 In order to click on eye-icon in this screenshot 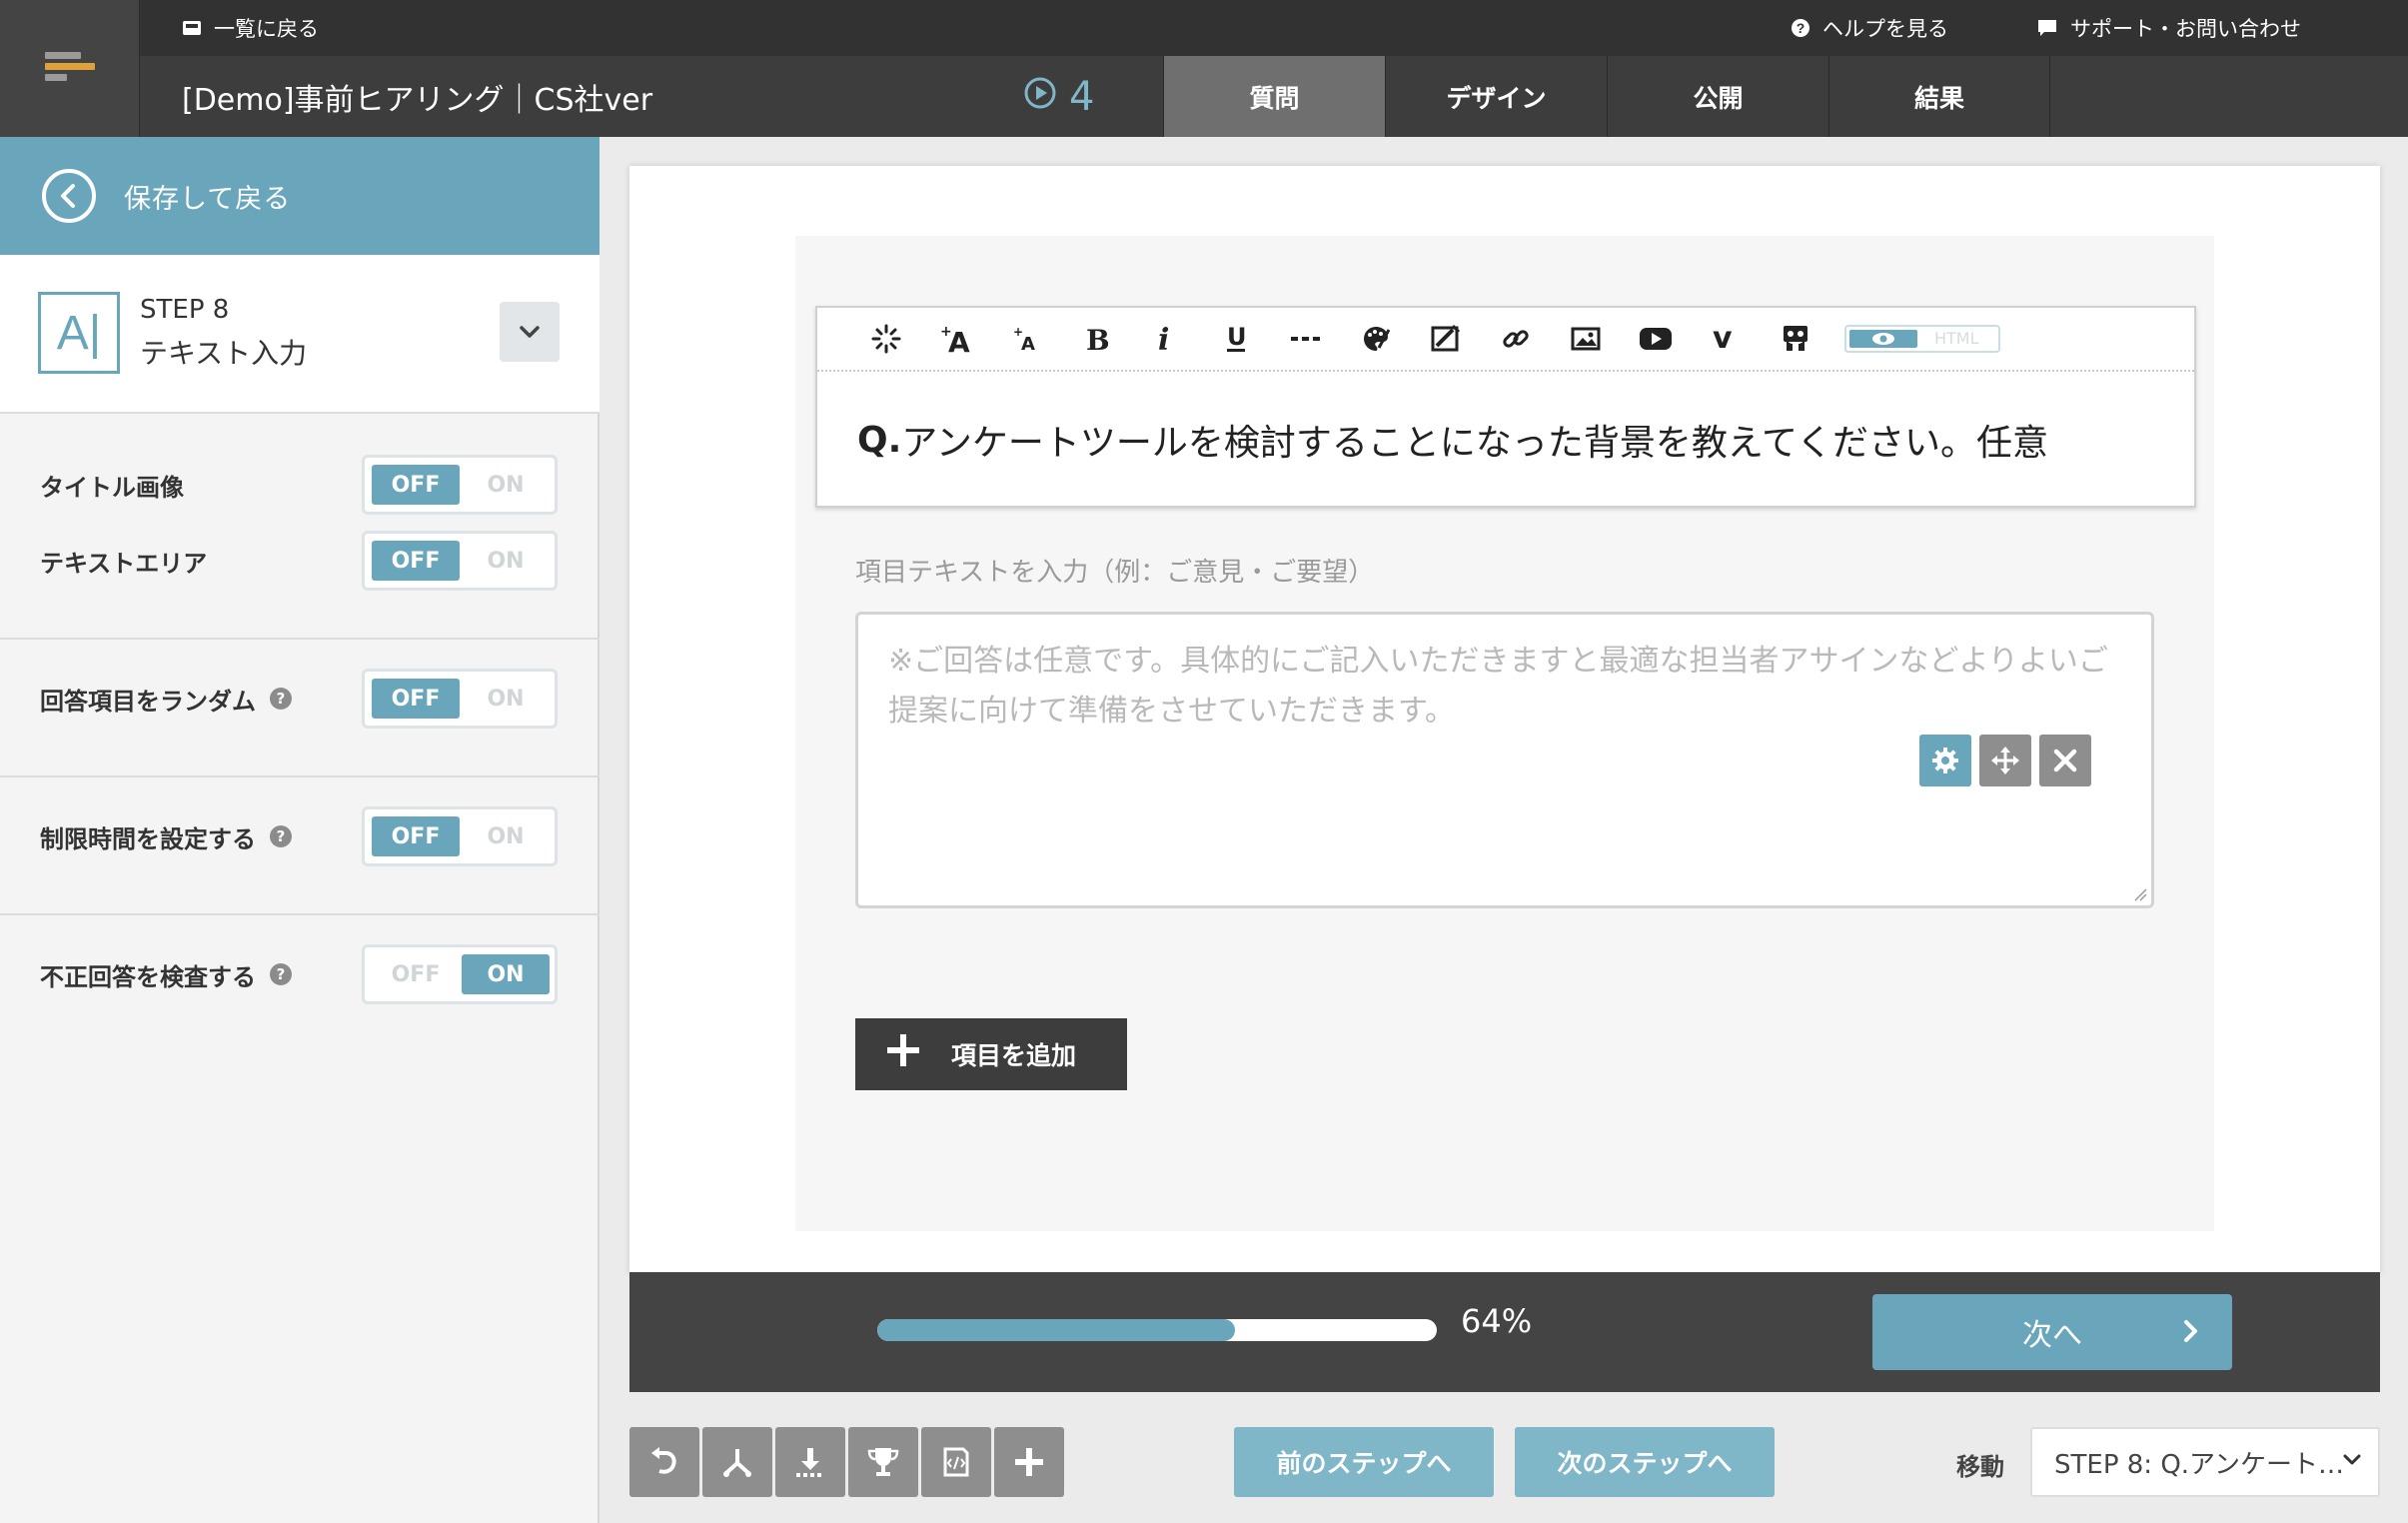, I will do `click(1883, 339)`.